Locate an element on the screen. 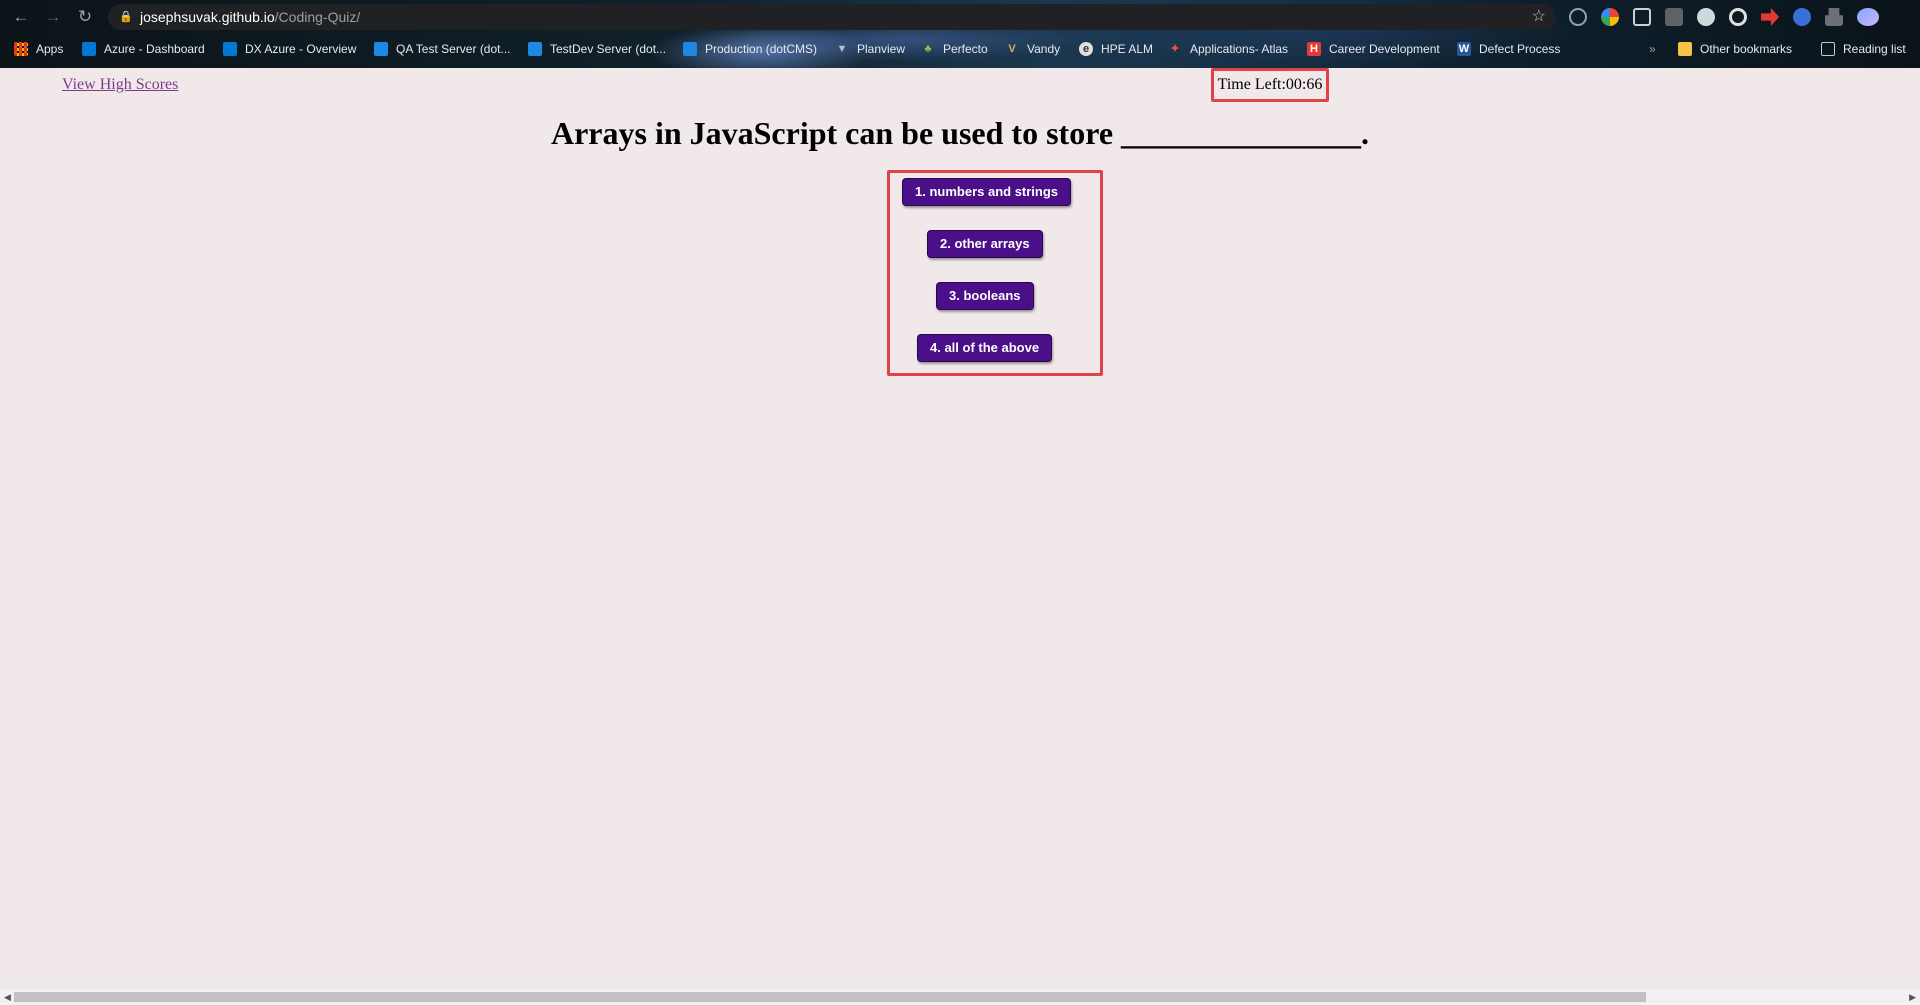 The height and width of the screenshot is (1005, 1920). avatar is located at coordinates (1868, 17).